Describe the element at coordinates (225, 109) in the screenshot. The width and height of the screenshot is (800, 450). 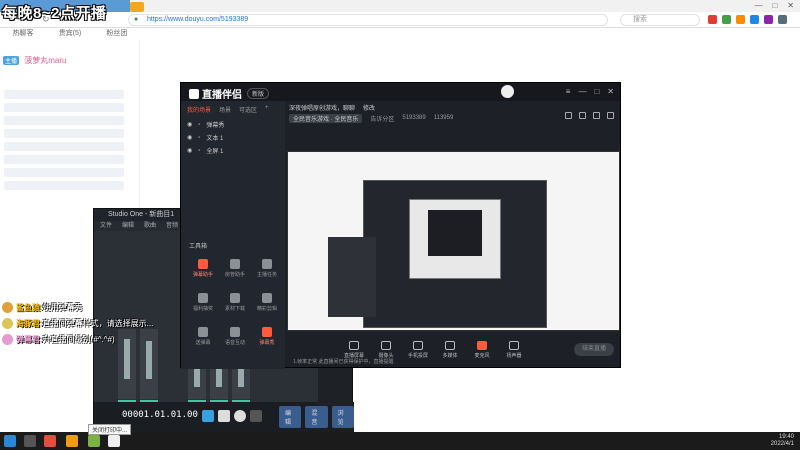
I see `side-tab: 场景` at that location.